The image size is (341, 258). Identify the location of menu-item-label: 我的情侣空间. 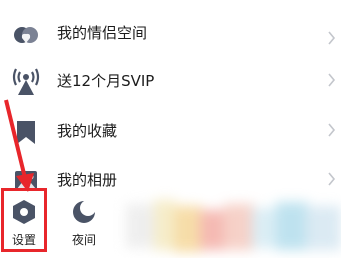
(102, 33).